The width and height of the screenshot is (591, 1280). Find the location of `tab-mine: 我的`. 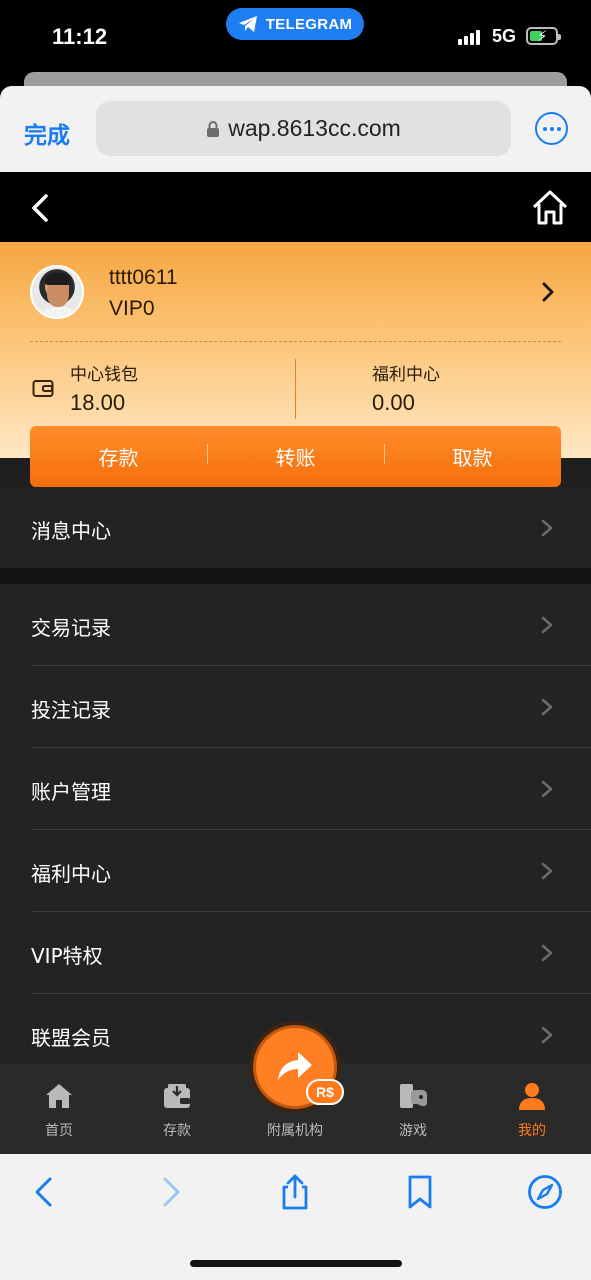

tab-mine: 我的 is located at coordinates (532, 1109).